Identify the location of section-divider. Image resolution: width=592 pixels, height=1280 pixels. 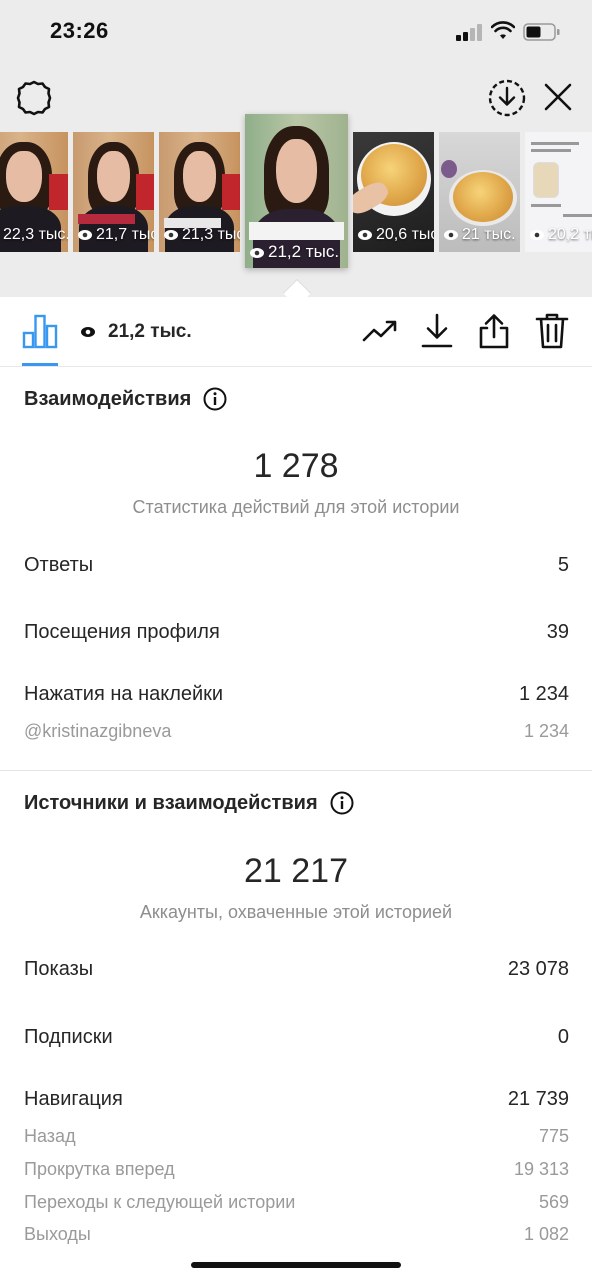
(296, 770).